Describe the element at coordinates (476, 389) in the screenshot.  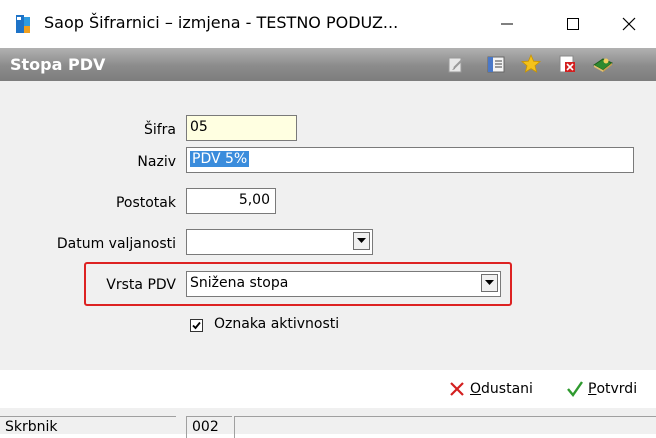
I see `cancel-button-mnemonic: O` at that location.